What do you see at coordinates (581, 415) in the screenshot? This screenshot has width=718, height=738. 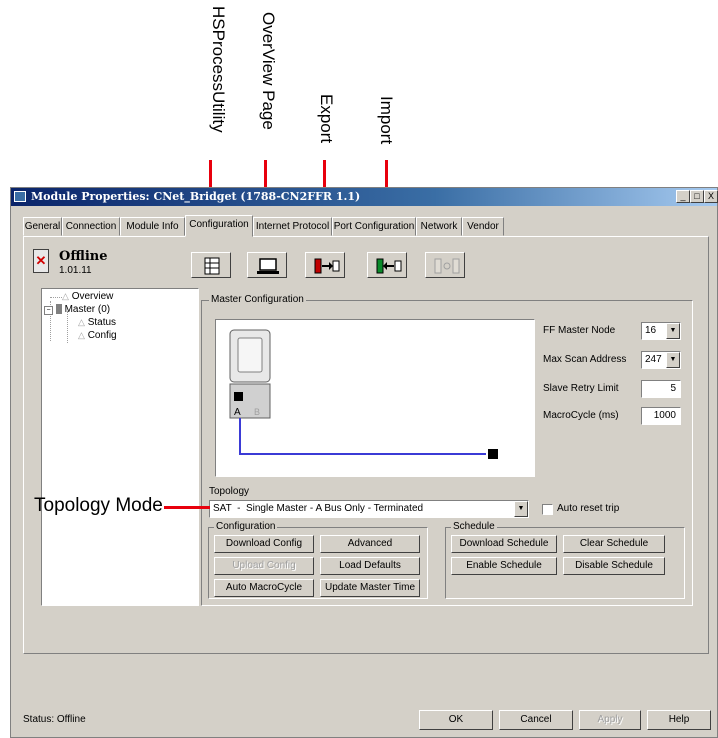 I see `macrocycle-label: MacroCycle (ms)` at bounding box center [581, 415].